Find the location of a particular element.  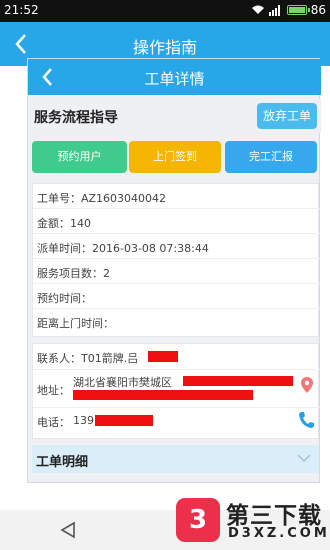

service-guide-label: 服务流程指导 is located at coordinates (76, 118).